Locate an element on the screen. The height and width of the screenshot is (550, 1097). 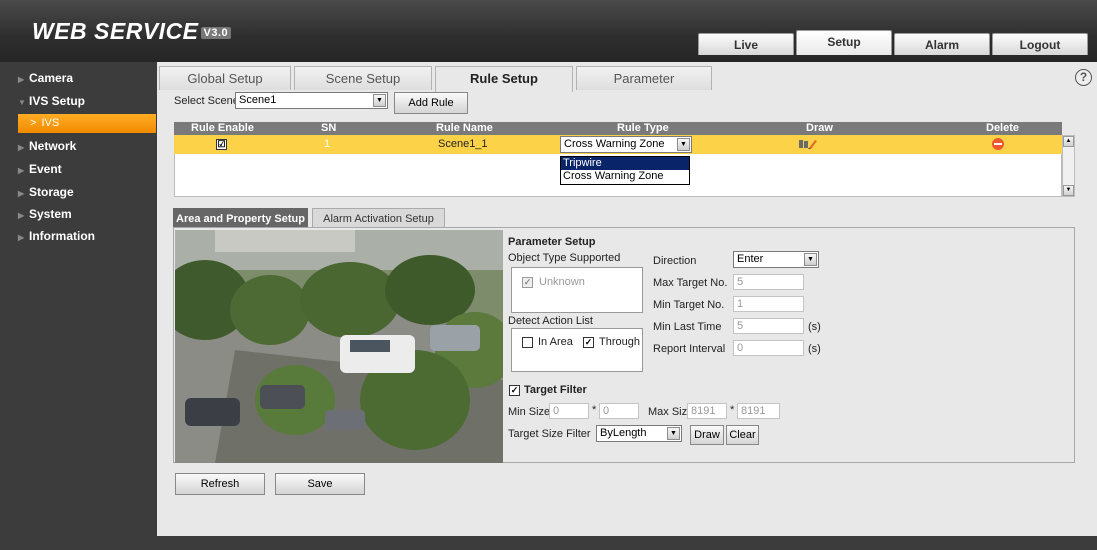
min-size-height-input: 0 is located at coordinates (619, 411).